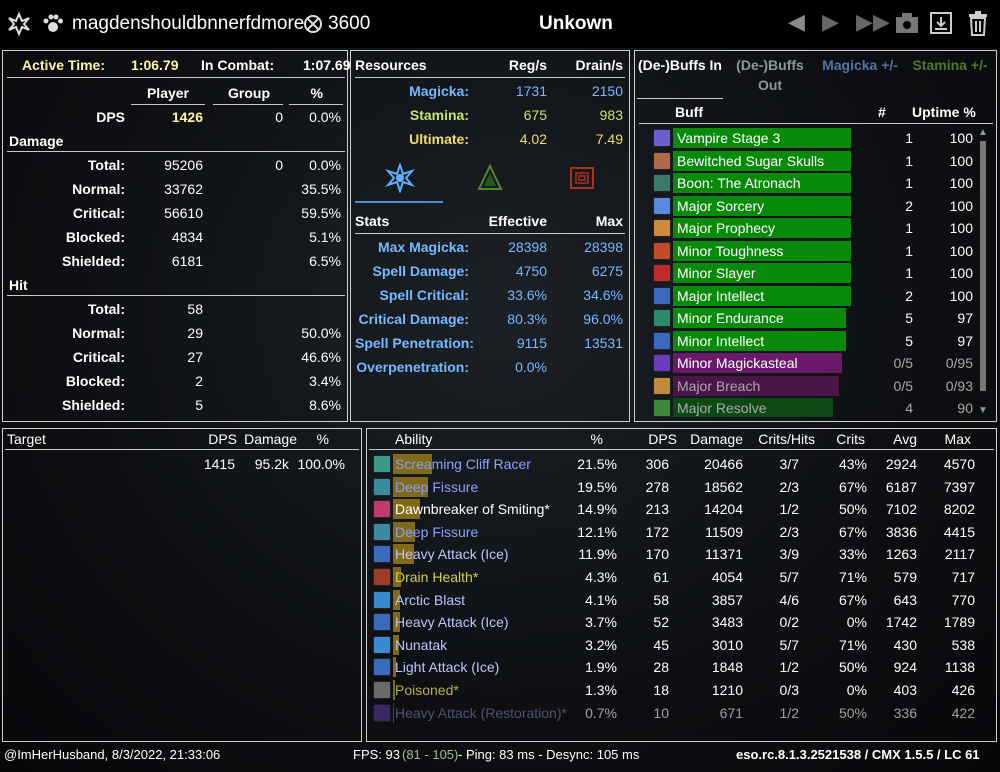 Image resolution: width=1000 pixels, height=772 pixels. What do you see at coordinates (789, 486) in the screenshot?
I see `ability-crits-hits: 2/3` at bounding box center [789, 486].